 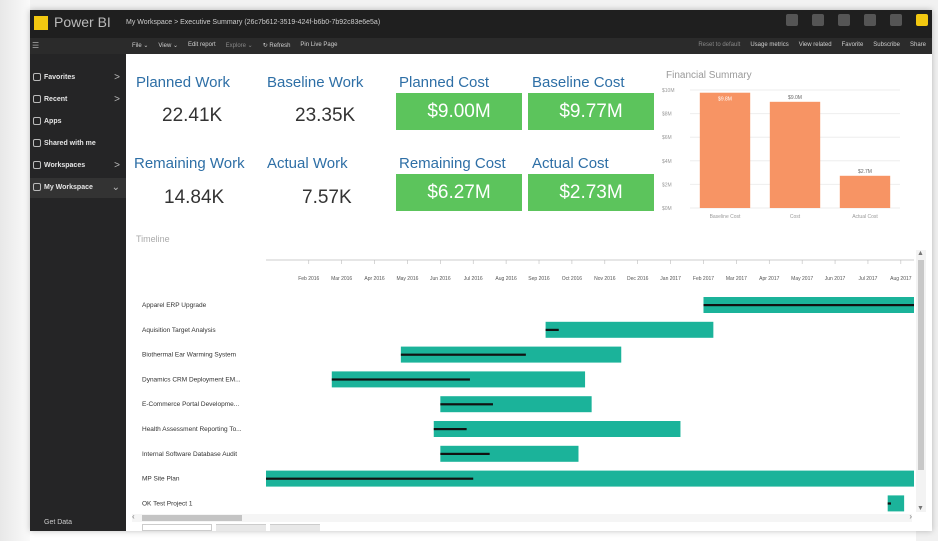 What do you see at coordinates (174, 305) in the screenshot?
I see `task-label: Apparel ERP Upgrade` at bounding box center [174, 305].